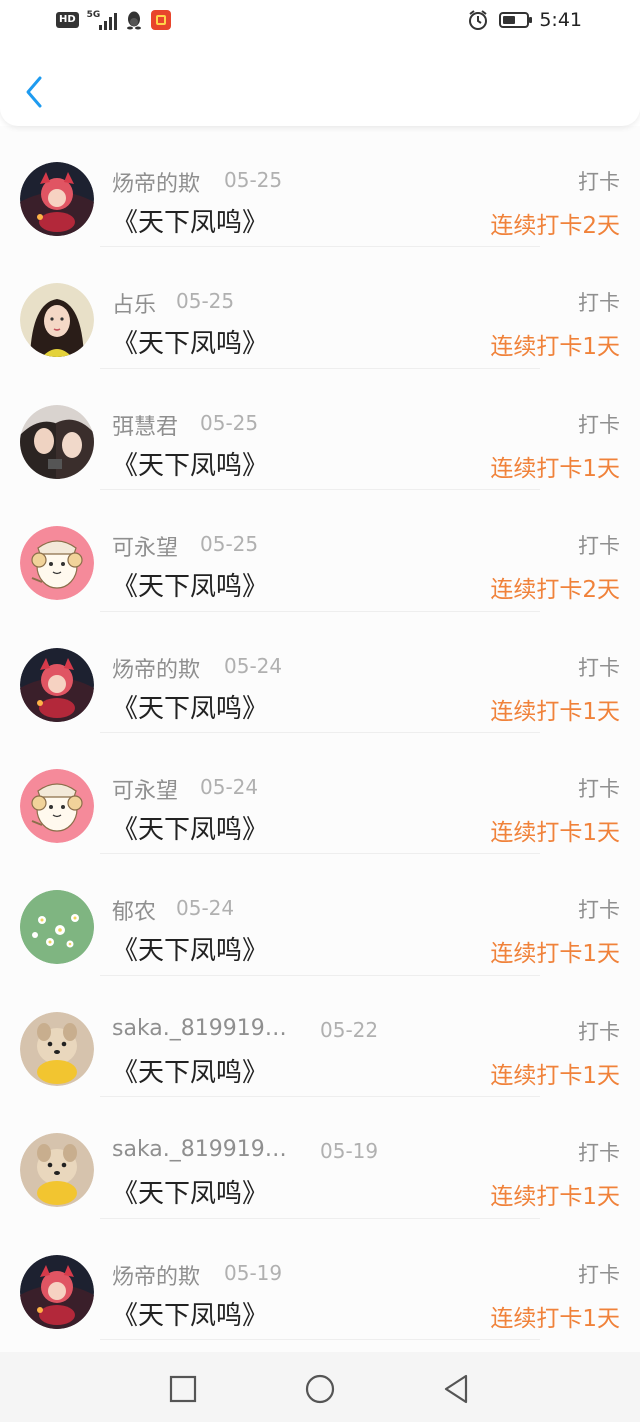 This screenshot has height=1422, width=640. What do you see at coordinates (133, 20) in the screenshot?
I see `qq-icon` at bounding box center [133, 20].